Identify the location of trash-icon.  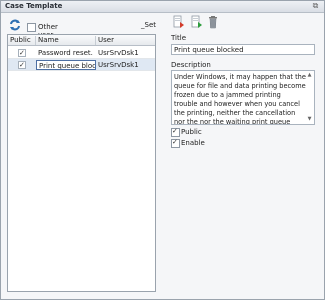
(213, 22).